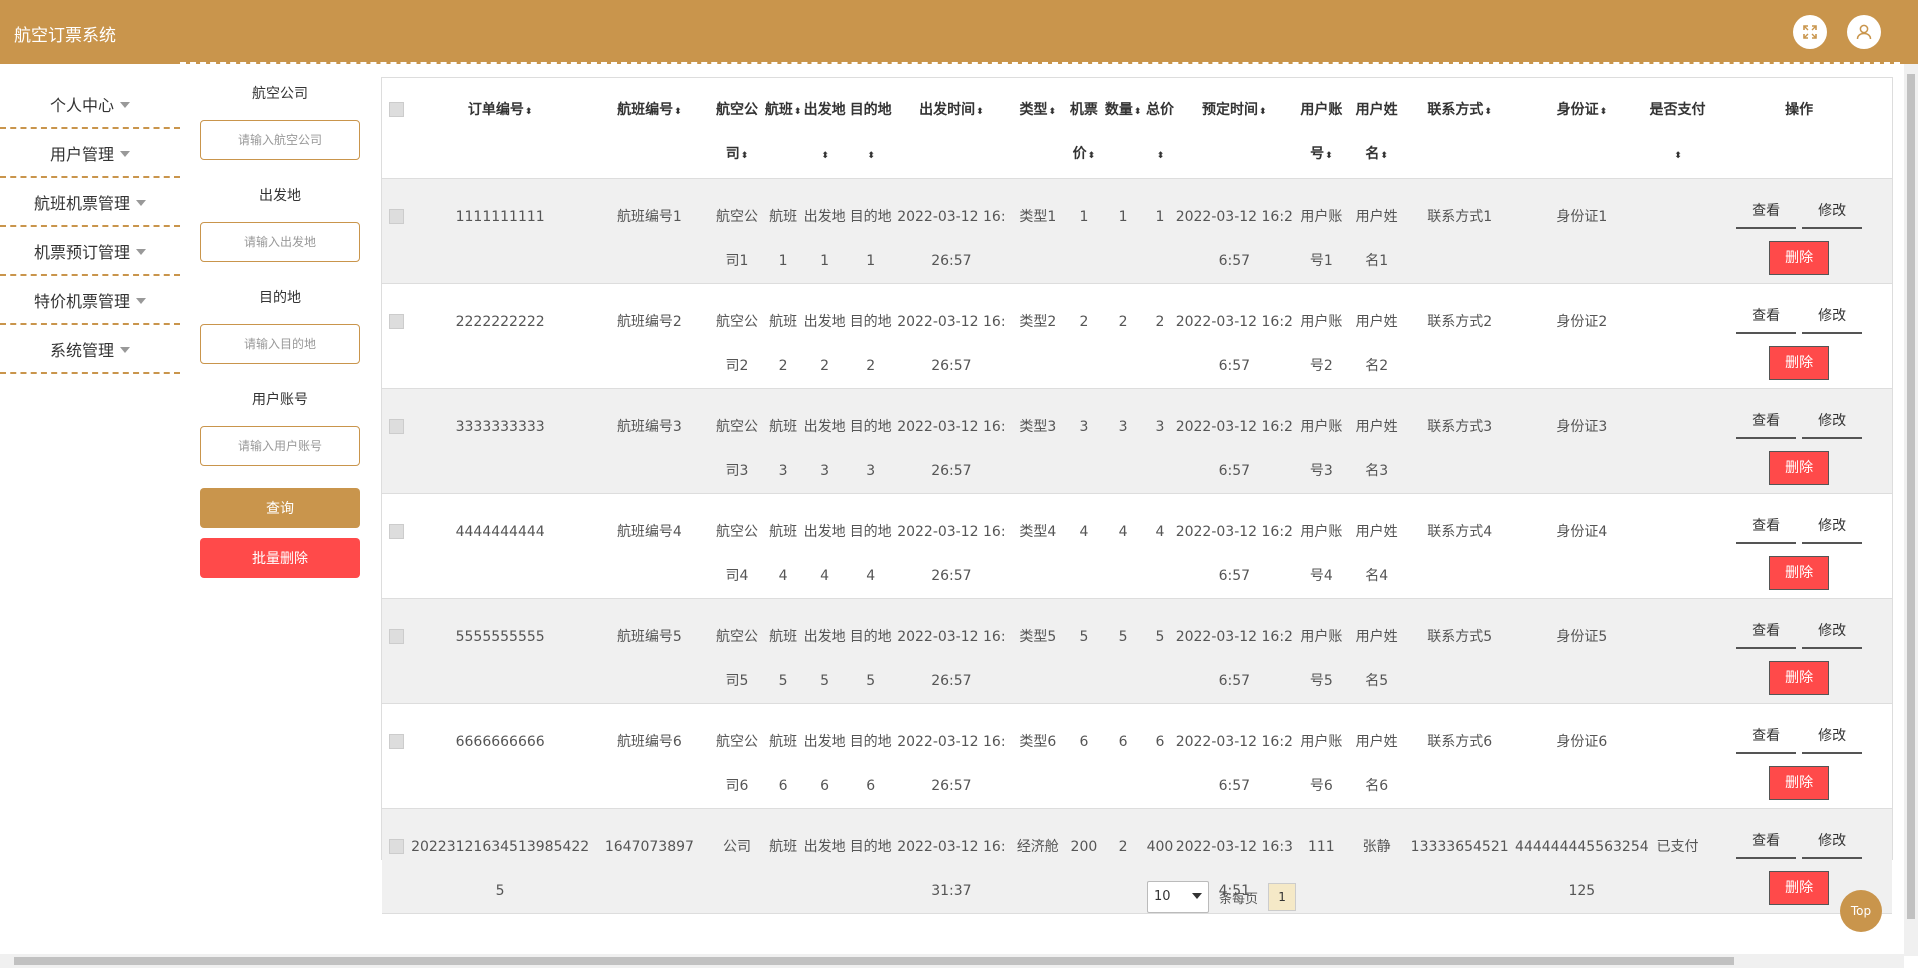 This screenshot has height=968, width=1918. What do you see at coordinates (870, 128) in the screenshot?
I see `column-header: 目的地 ⬍` at bounding box center [870, 128].